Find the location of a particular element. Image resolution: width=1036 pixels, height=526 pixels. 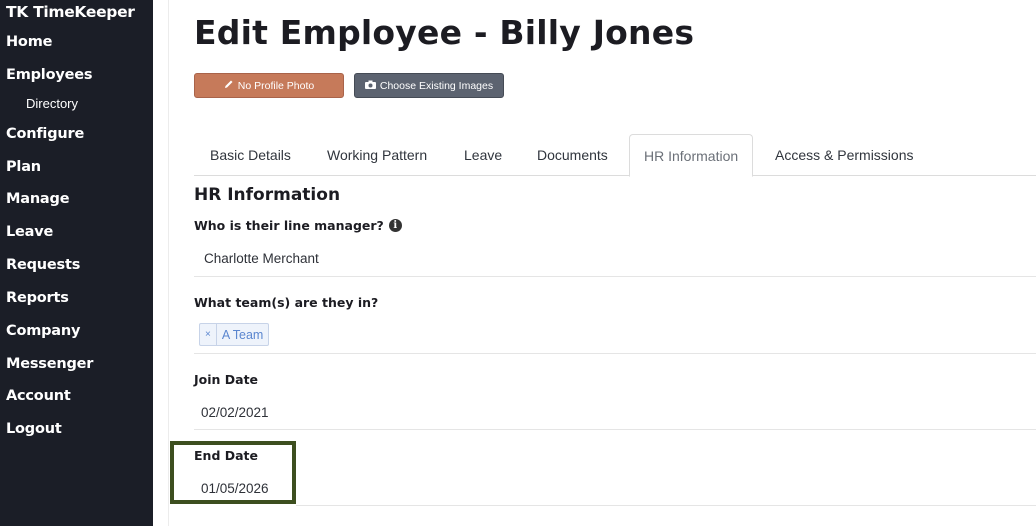

info-icon: i is located at coordinates (395, 225).